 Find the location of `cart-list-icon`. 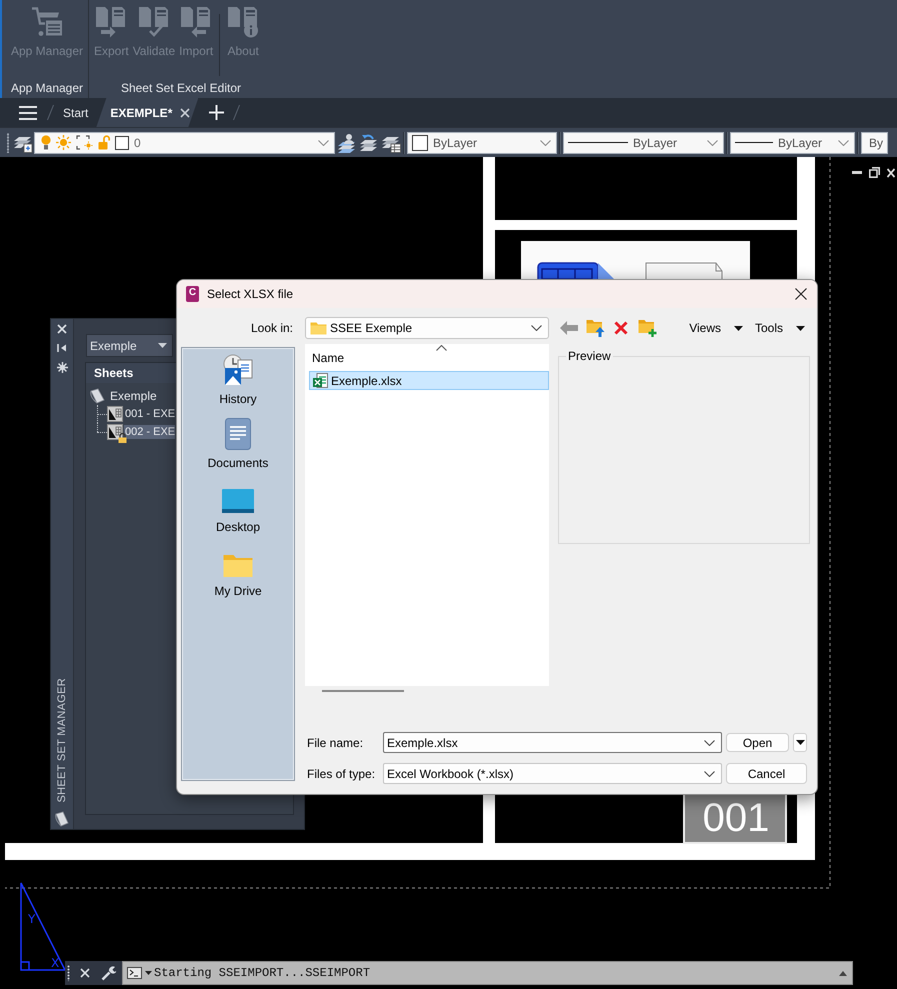

cart-list-icon is located at coordinates (47, 22).